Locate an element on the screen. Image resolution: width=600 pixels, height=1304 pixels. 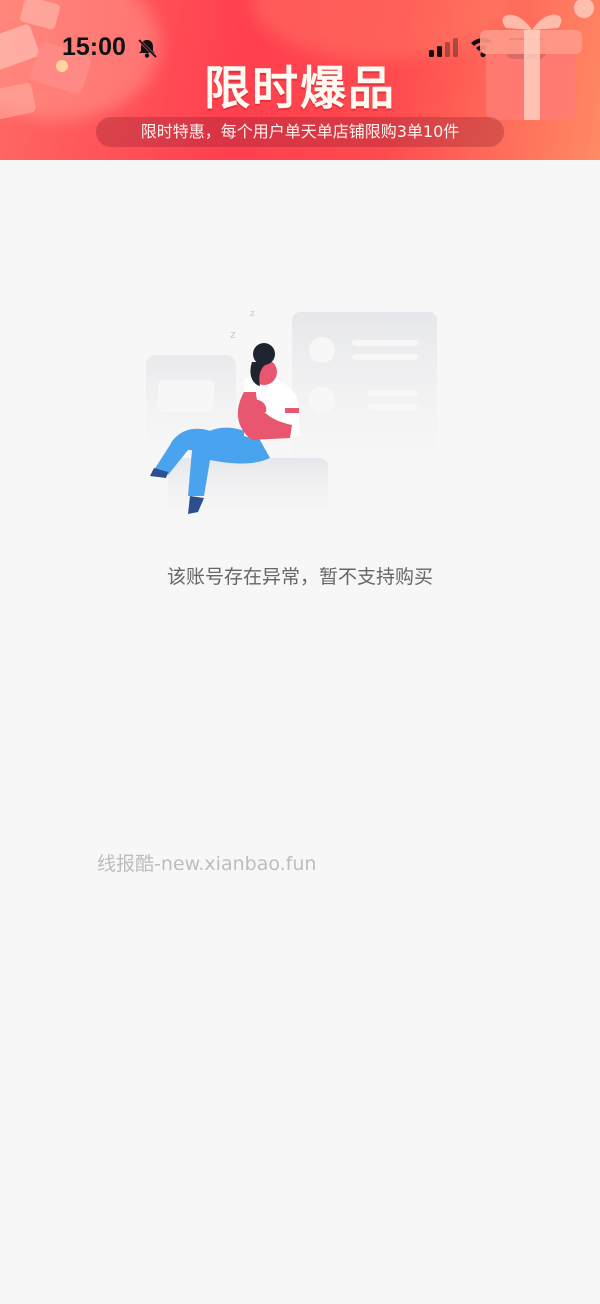
banner-subtitle: 限时特惠，每个用户单天单店铺限购3单10件 is located at coordinates (300, 132).